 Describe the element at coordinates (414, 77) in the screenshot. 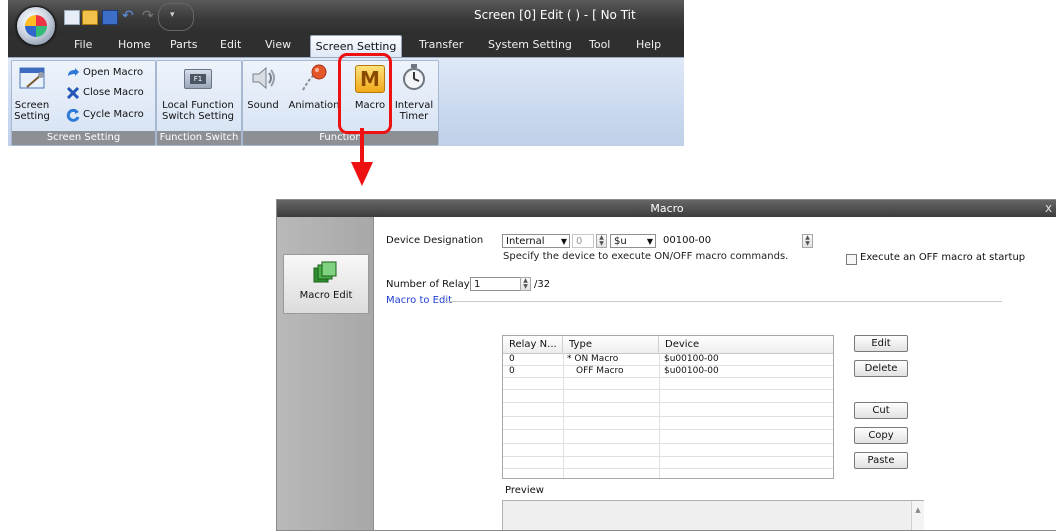

I see `interval-timer-icon` at that location.